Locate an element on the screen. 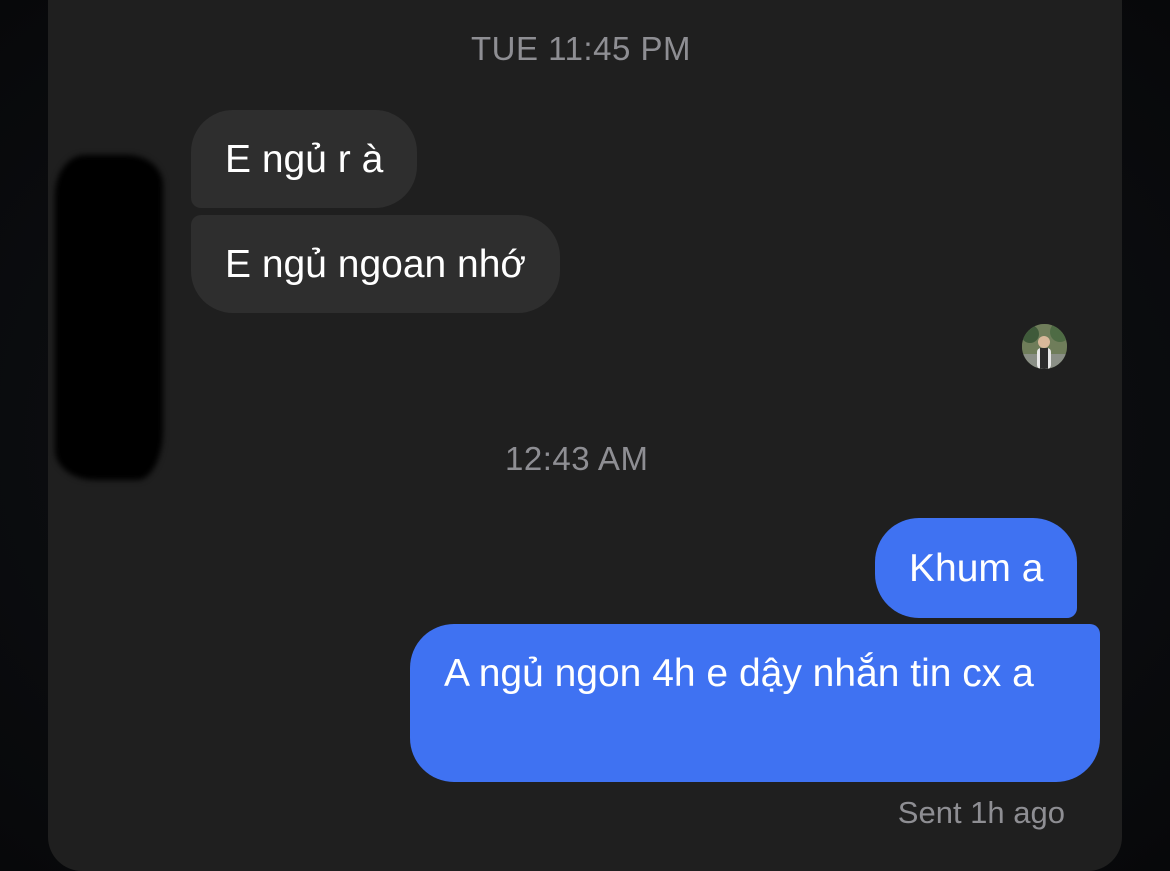 The height and width of the screenshot is (871, 1170). sent-status: Sent 1h ago is located at coordinates (981, 812).